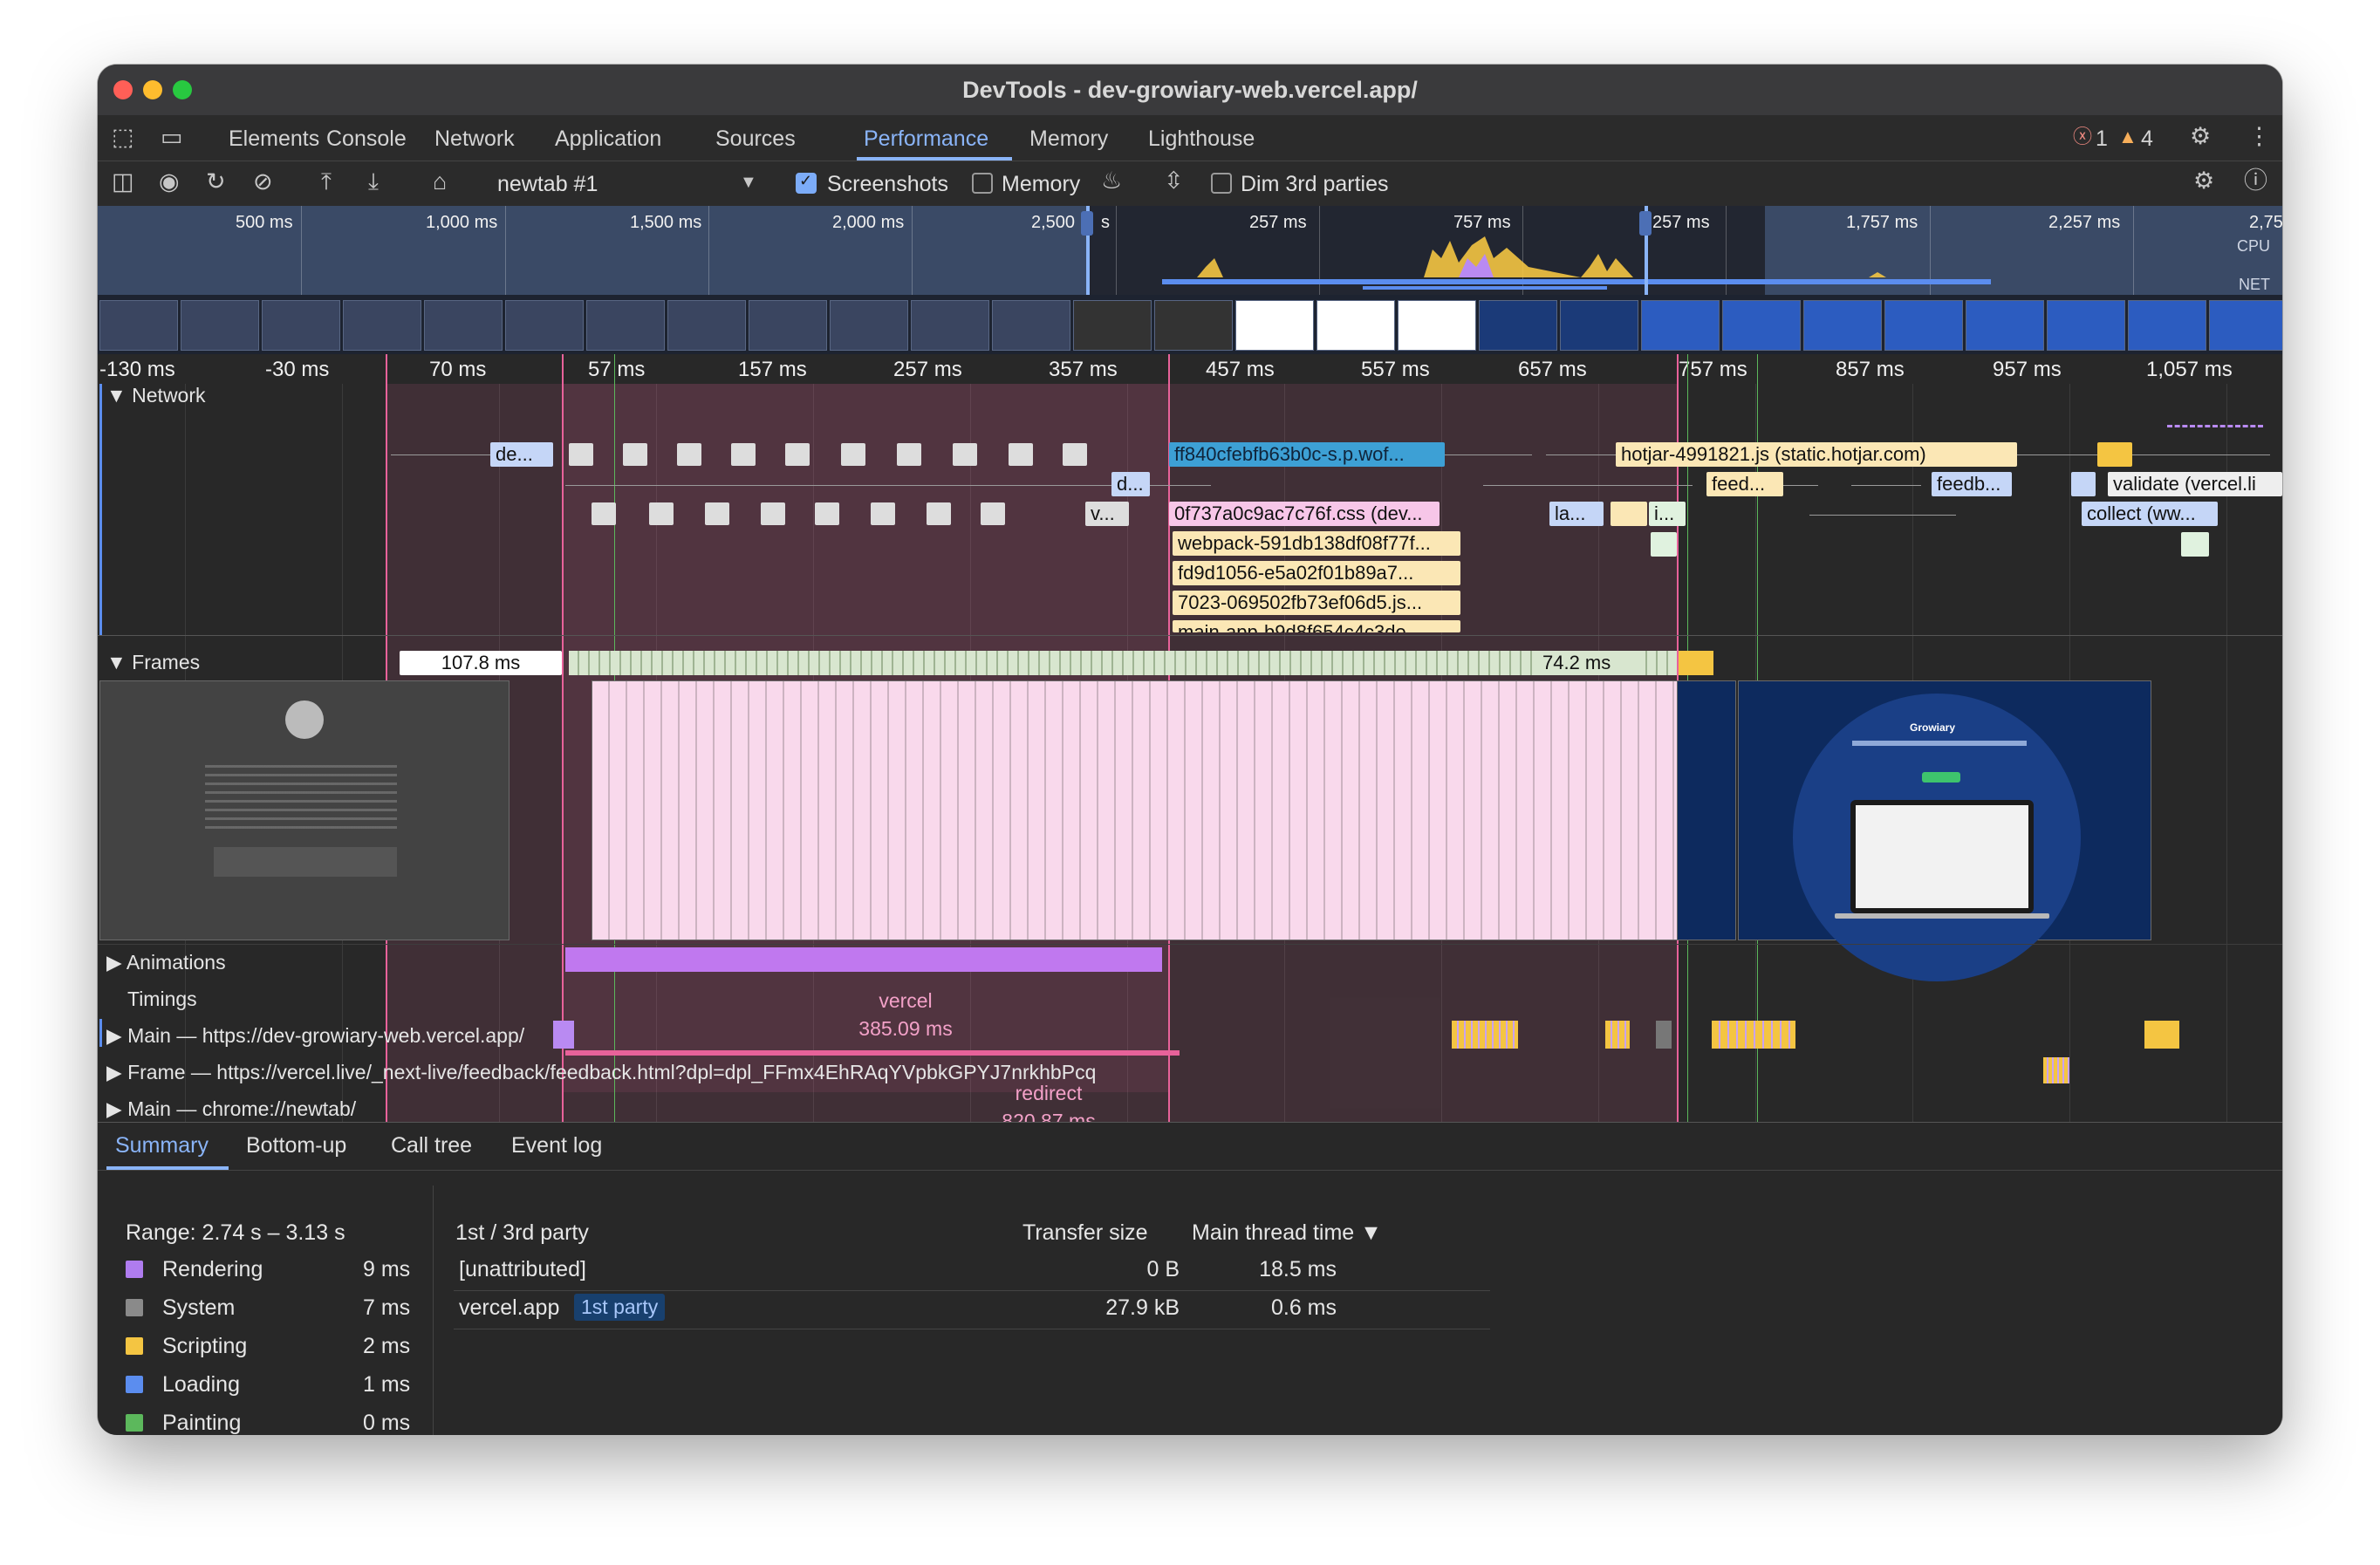  Describe the element at coordinates (274, 139) in the screenshot. I see `tab-elements: Elements` at that location.